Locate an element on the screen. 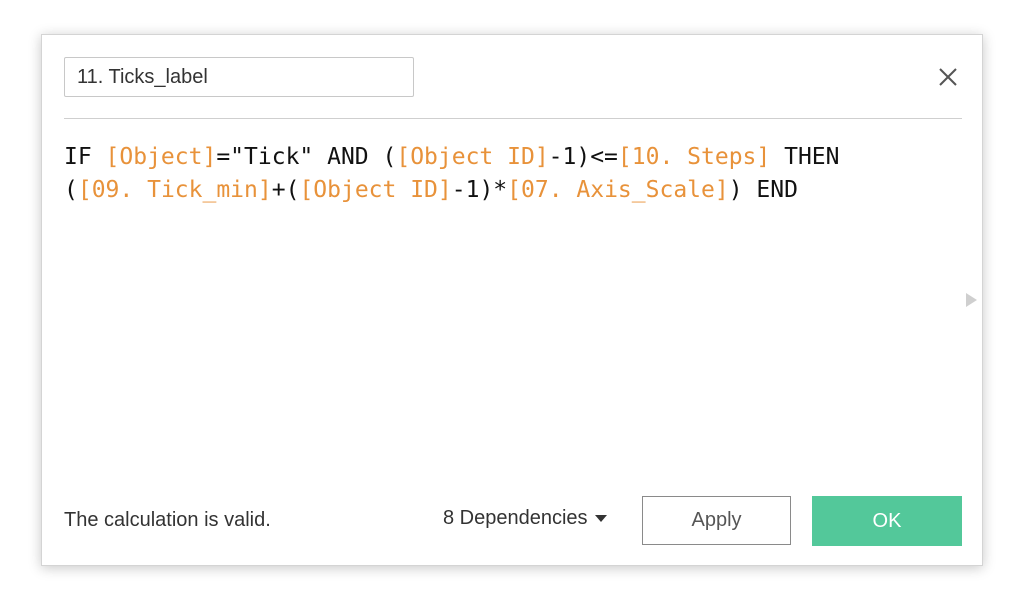 The height and width of the screenshot is (615, 1024). formula-field-reference: [07. Axis_Scale] is located at coordinates (618, 190).